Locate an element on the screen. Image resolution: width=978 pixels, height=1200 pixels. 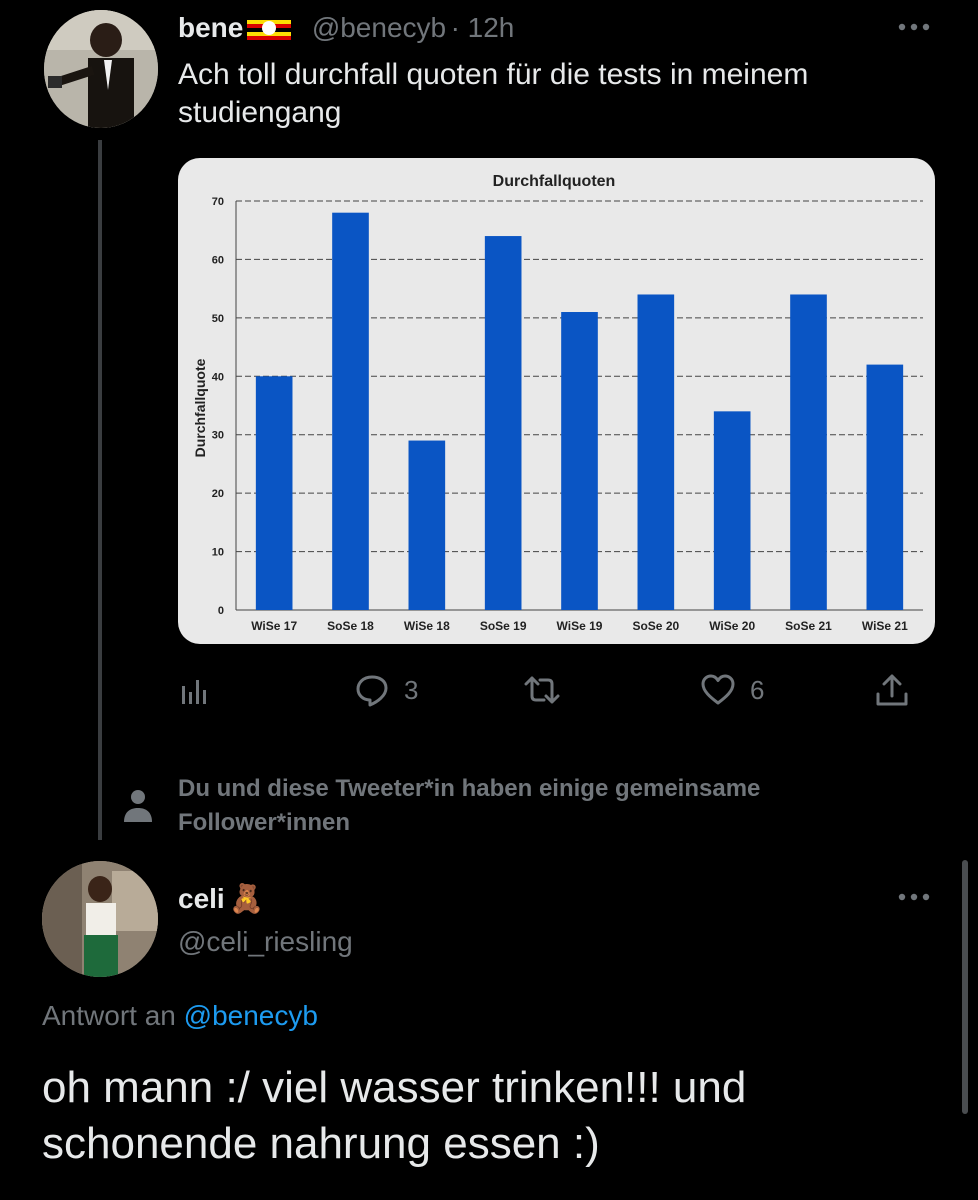
like-button: 6 is located at coordinates (732, 690).